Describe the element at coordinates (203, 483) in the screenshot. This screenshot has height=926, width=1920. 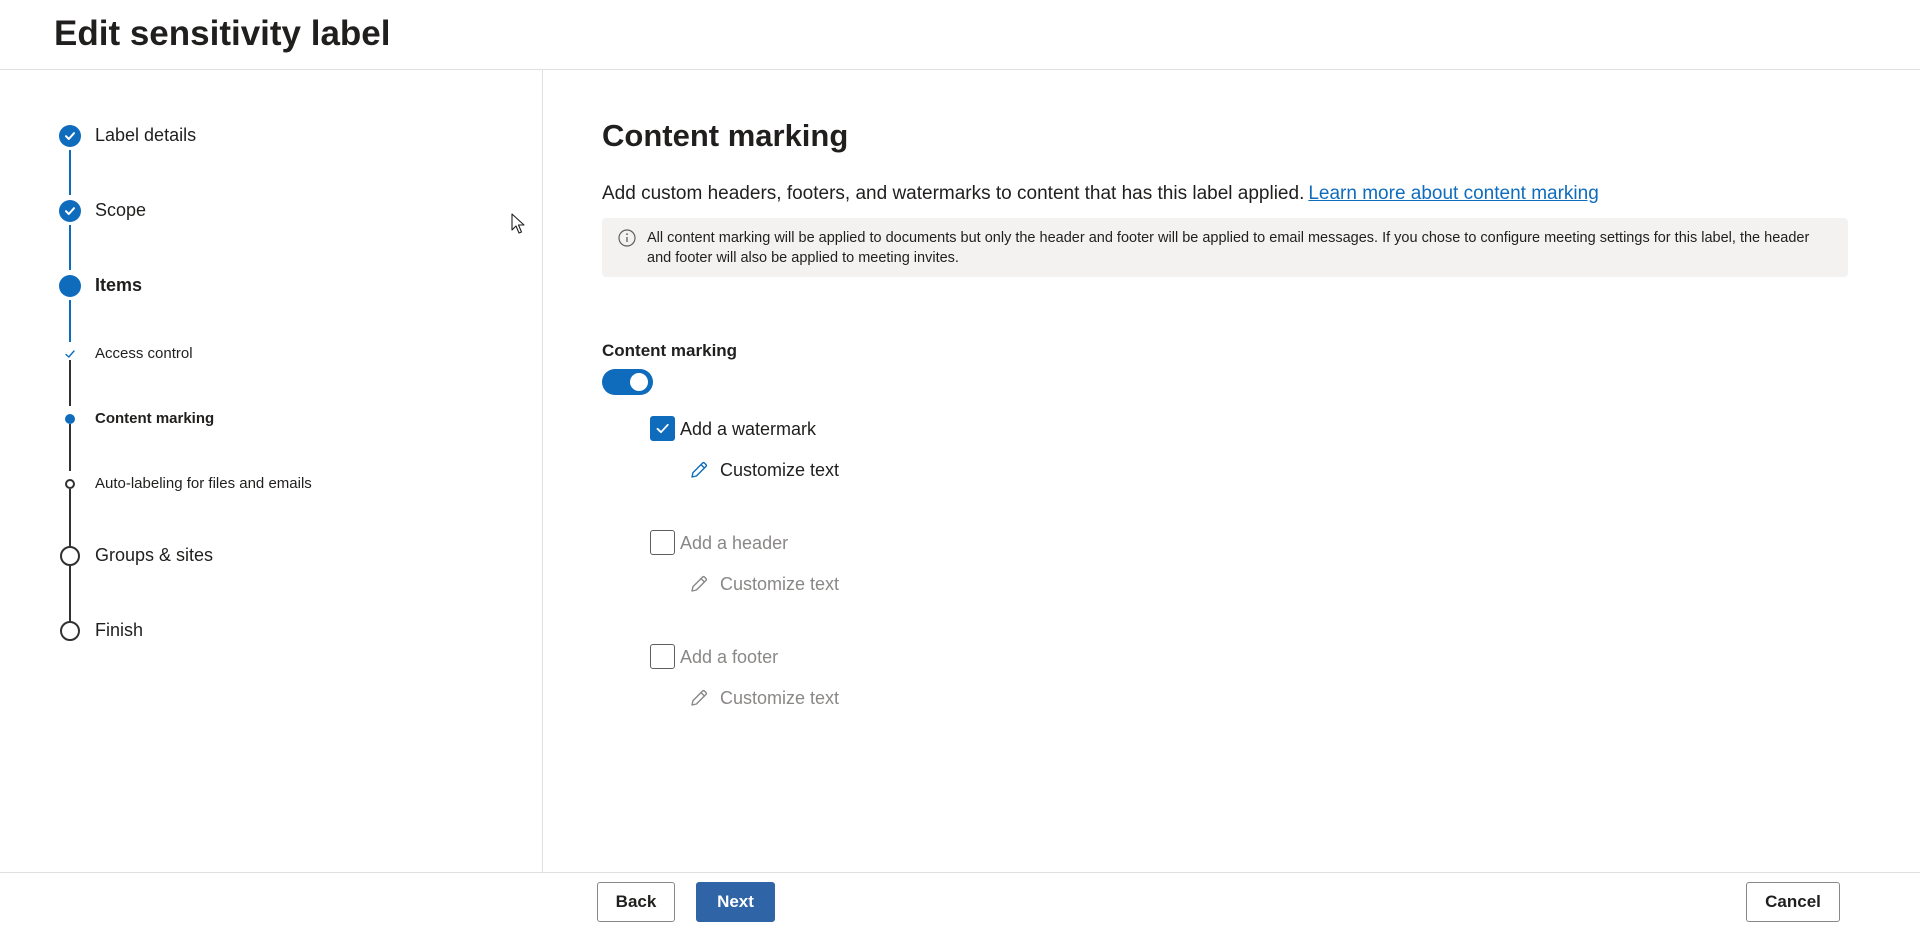
I see `substep-label: Auto-labeling for files and emails` at that location.